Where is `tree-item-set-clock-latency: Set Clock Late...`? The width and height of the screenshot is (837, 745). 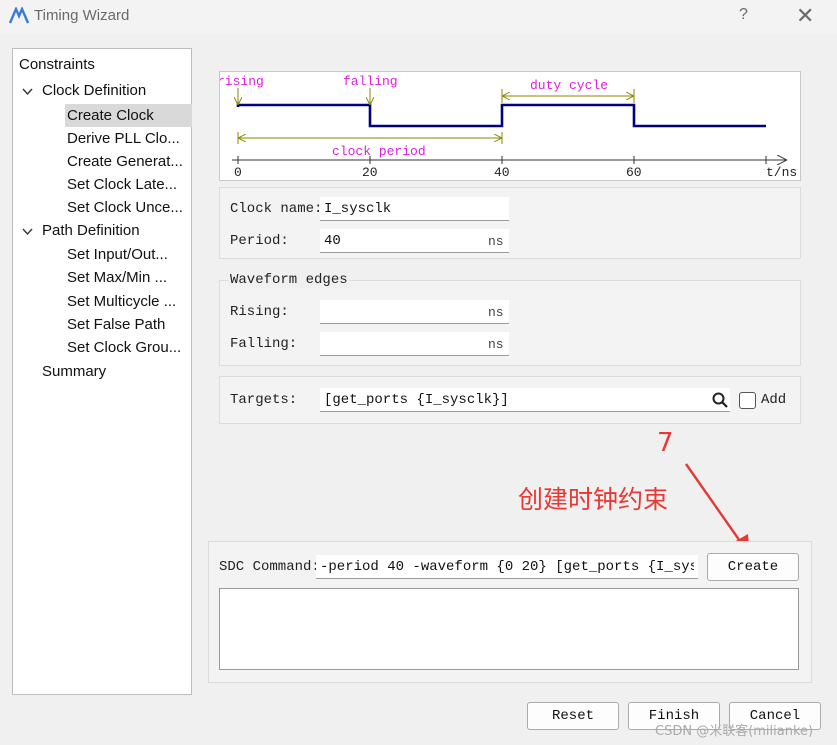 tree-item-set-clock-latency: Set Clock Late... is located at coordinates (122, 184).